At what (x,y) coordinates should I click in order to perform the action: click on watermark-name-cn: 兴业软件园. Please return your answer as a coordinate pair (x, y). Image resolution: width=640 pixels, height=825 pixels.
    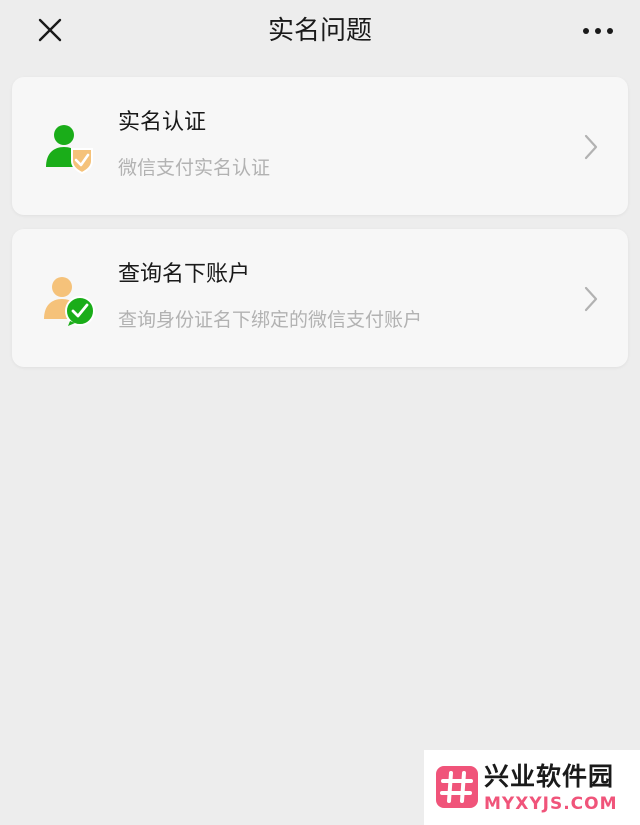
    Looking at the image, I should click on (549, 776).